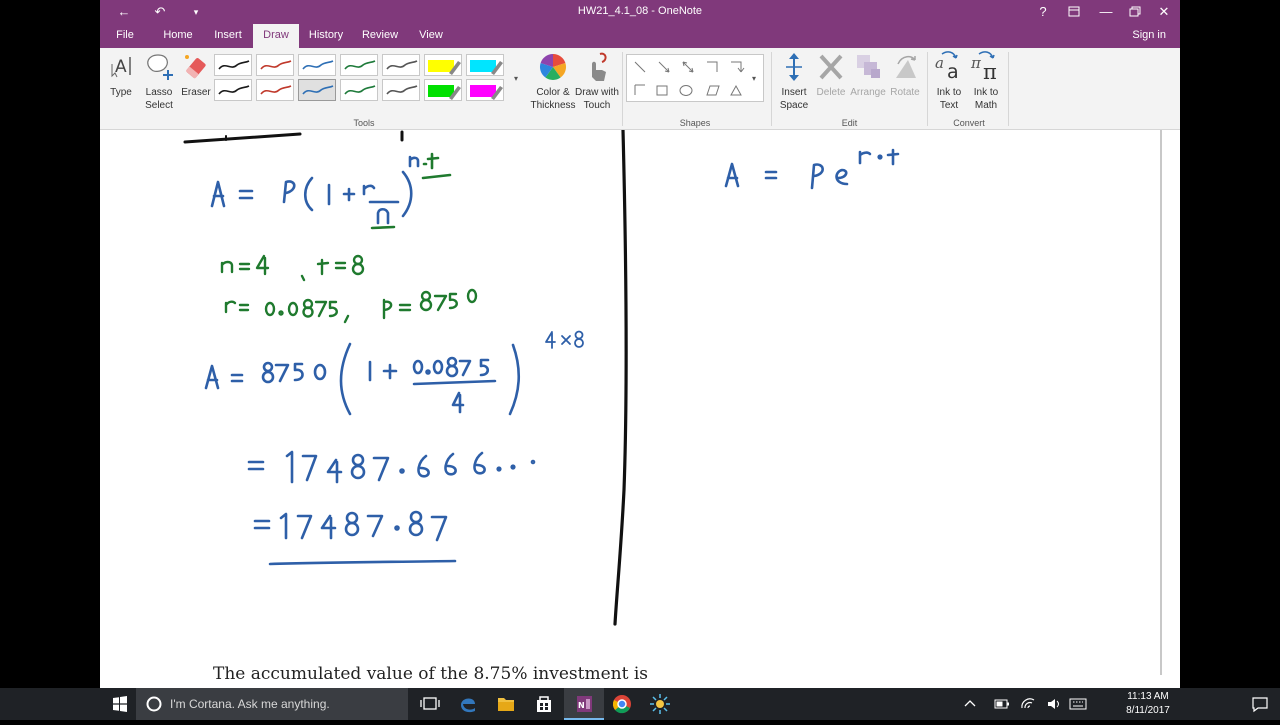 The height and width of the screenshot is (725, 1280). What do you see at coordinates (1054, 704) in the screenshot?
I see `volume-button` at bounding box center [1054, 704].